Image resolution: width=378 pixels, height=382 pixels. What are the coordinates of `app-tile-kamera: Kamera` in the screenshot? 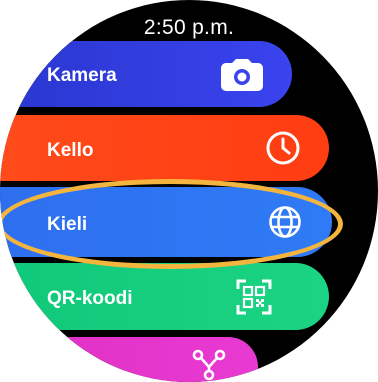 It's located at (146, 74).